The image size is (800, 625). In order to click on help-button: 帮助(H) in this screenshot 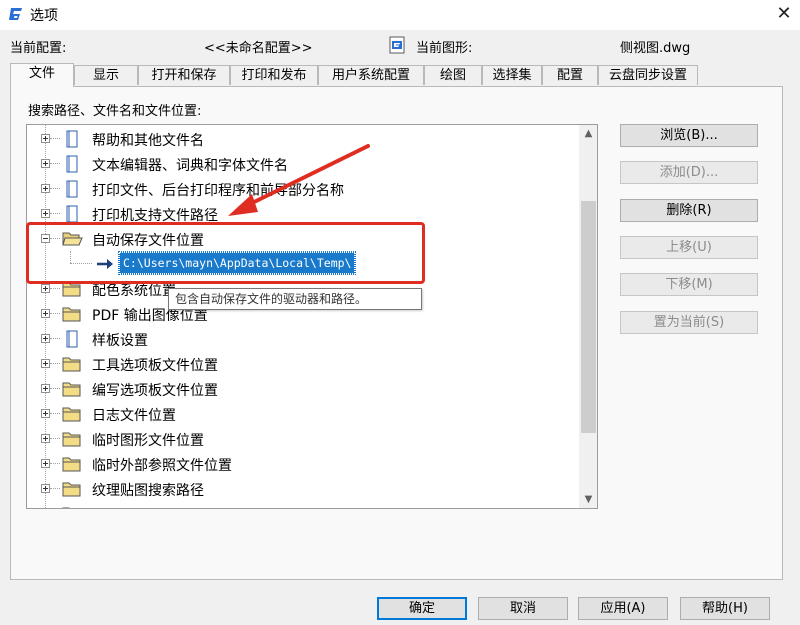, I will do `click(725, 608)`.